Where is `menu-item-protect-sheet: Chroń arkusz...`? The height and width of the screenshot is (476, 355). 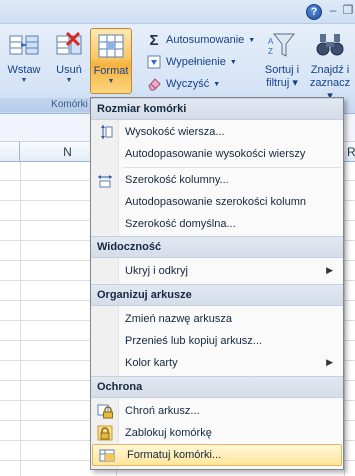 menu-item-protect-sheet: Chroń arkusz... is located at coordinates (217, 411).